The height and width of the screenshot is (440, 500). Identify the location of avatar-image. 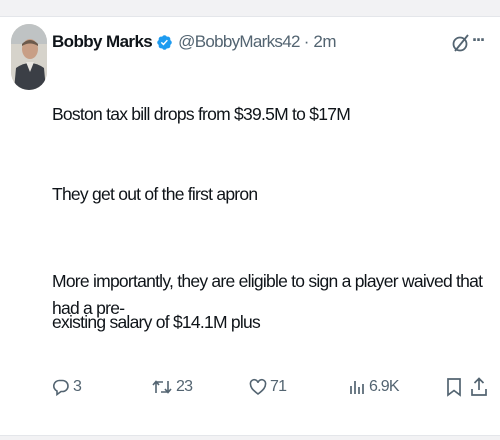
(29, 57).